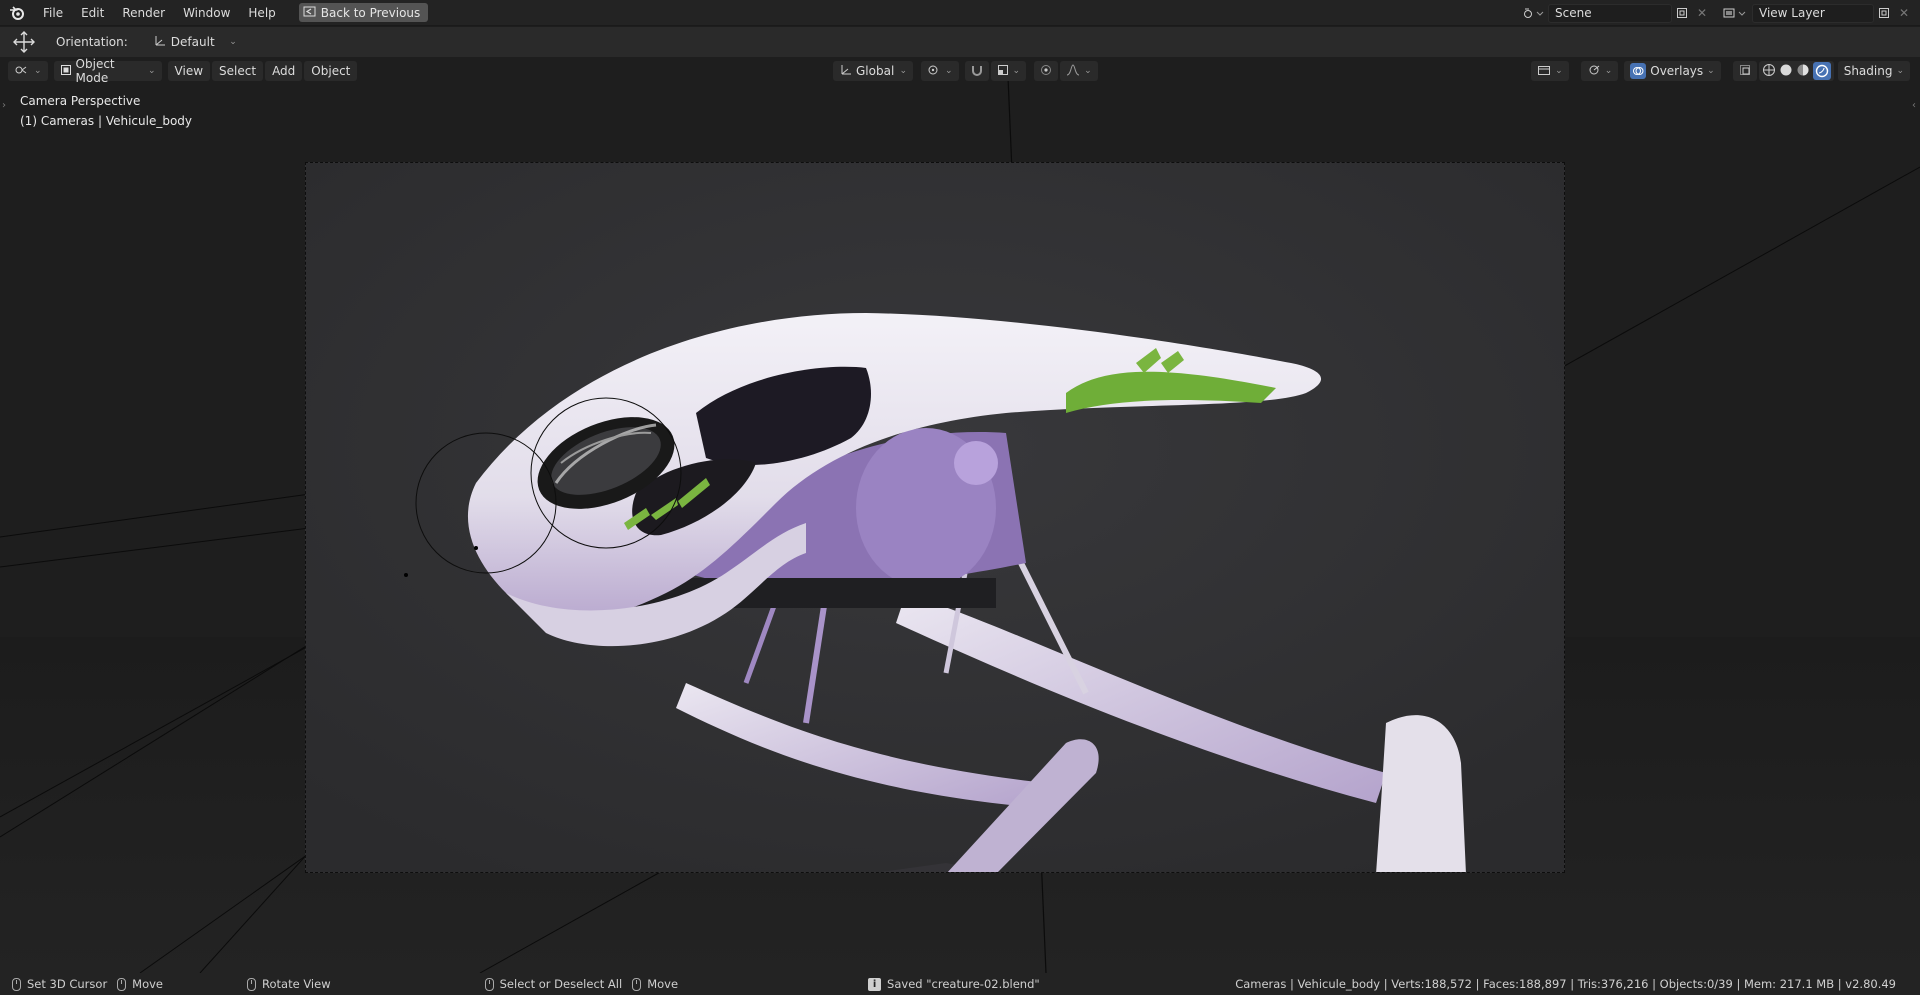  What do you see at coordinates (24, 42) in the screenshot?
I see `move-tool-icon` at bounding box center [24, 42].